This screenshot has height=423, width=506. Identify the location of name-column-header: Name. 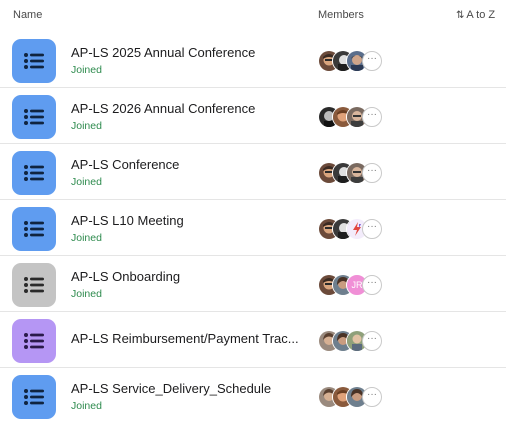
(27, 15).